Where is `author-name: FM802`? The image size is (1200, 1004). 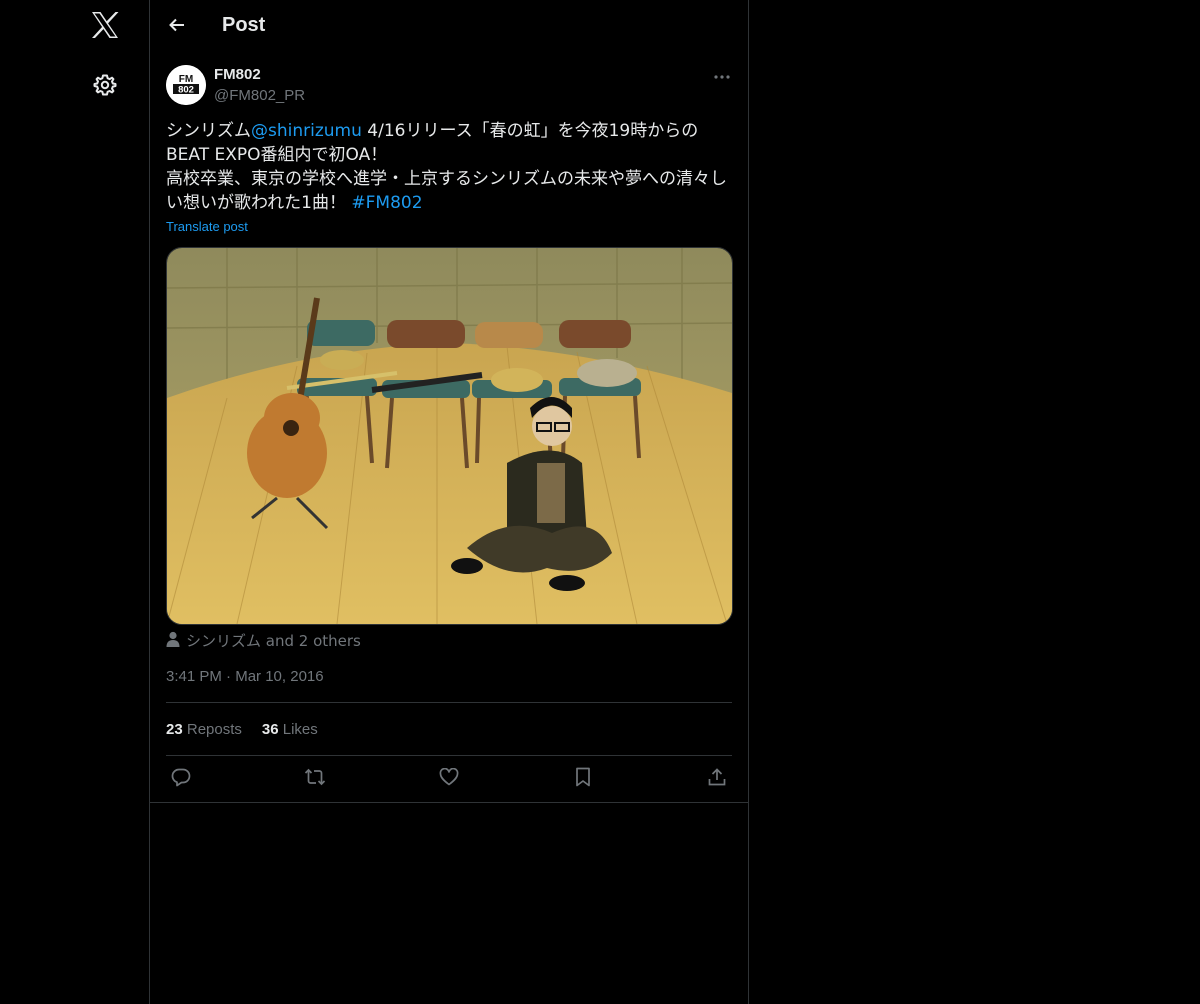 author-name: FM802 is located at coordinates (237, 74).